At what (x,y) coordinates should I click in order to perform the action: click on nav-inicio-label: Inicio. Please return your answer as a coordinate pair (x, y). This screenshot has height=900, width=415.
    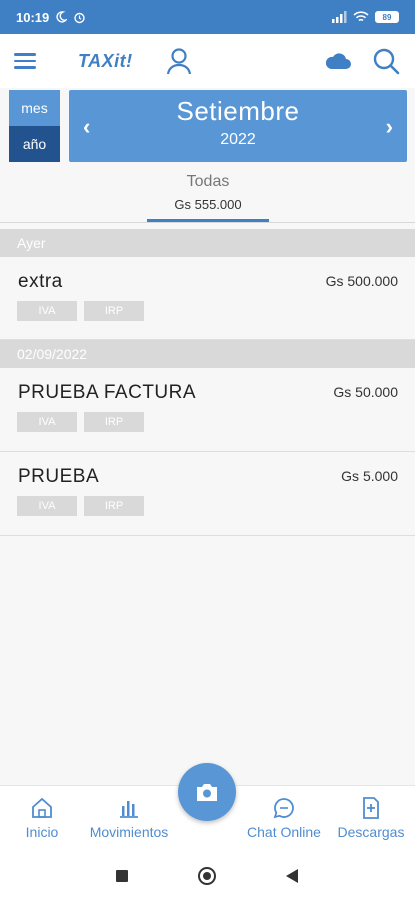
    Looking at the image, I should click on (42, 832).